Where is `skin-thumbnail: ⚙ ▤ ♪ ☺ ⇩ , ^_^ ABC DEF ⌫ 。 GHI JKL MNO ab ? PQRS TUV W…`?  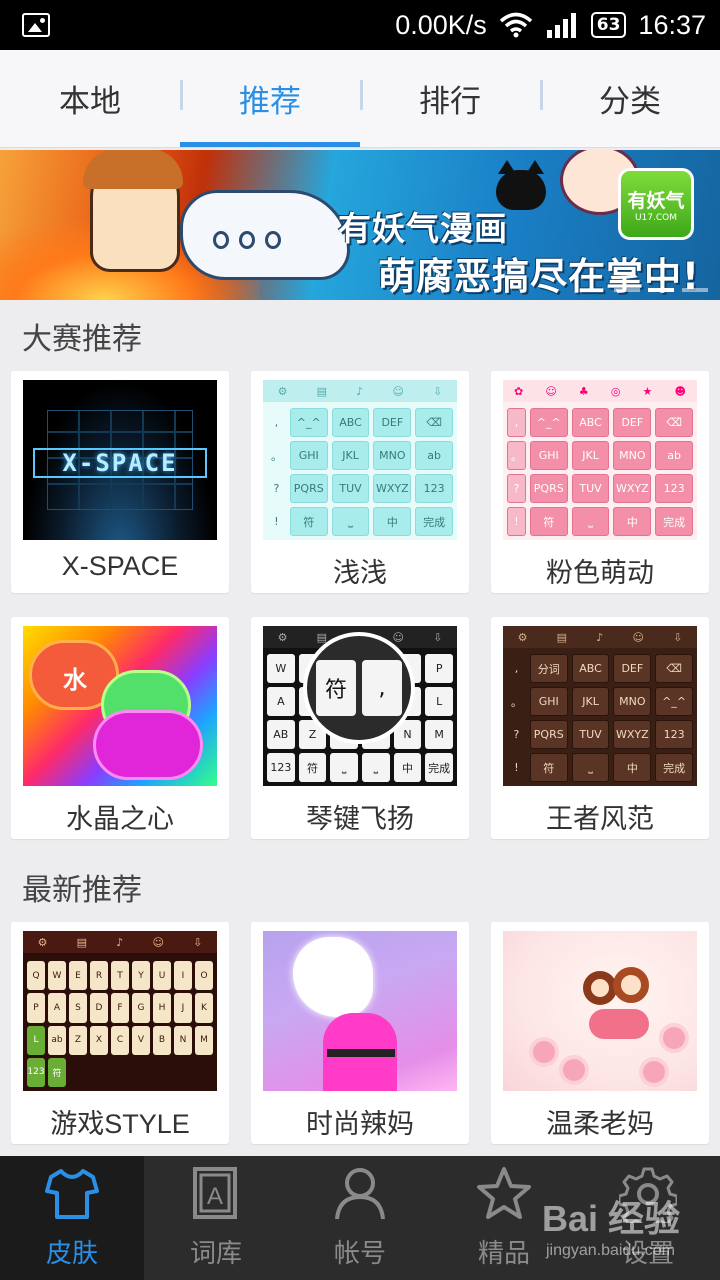
skin-thumbnail: ⚙ ▤ ♪ ☺ ⇩ , ^_^ ABC DEF ⌫ 。 GHI JKL MNO ab ? PQRS TUV W… is located at coordinates (360, 460).